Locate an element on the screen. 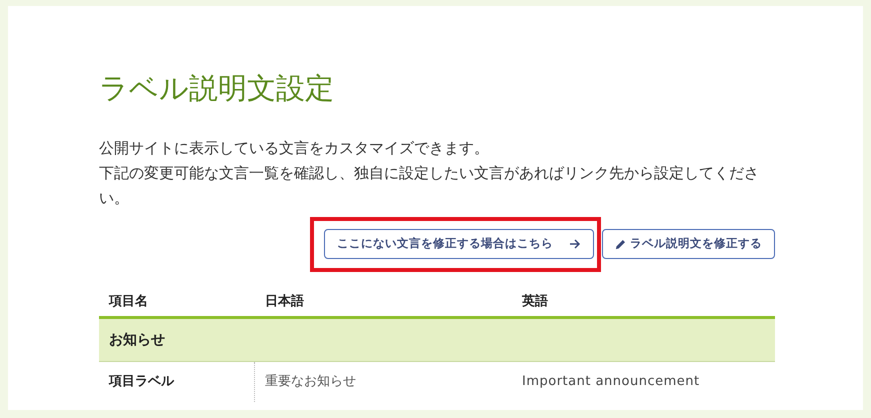  description-text: 下記の変更可能な文言一覧を確認し、独自に設定したい文言があればリンク先から設定してください。 is located at coordinates (429, 186).